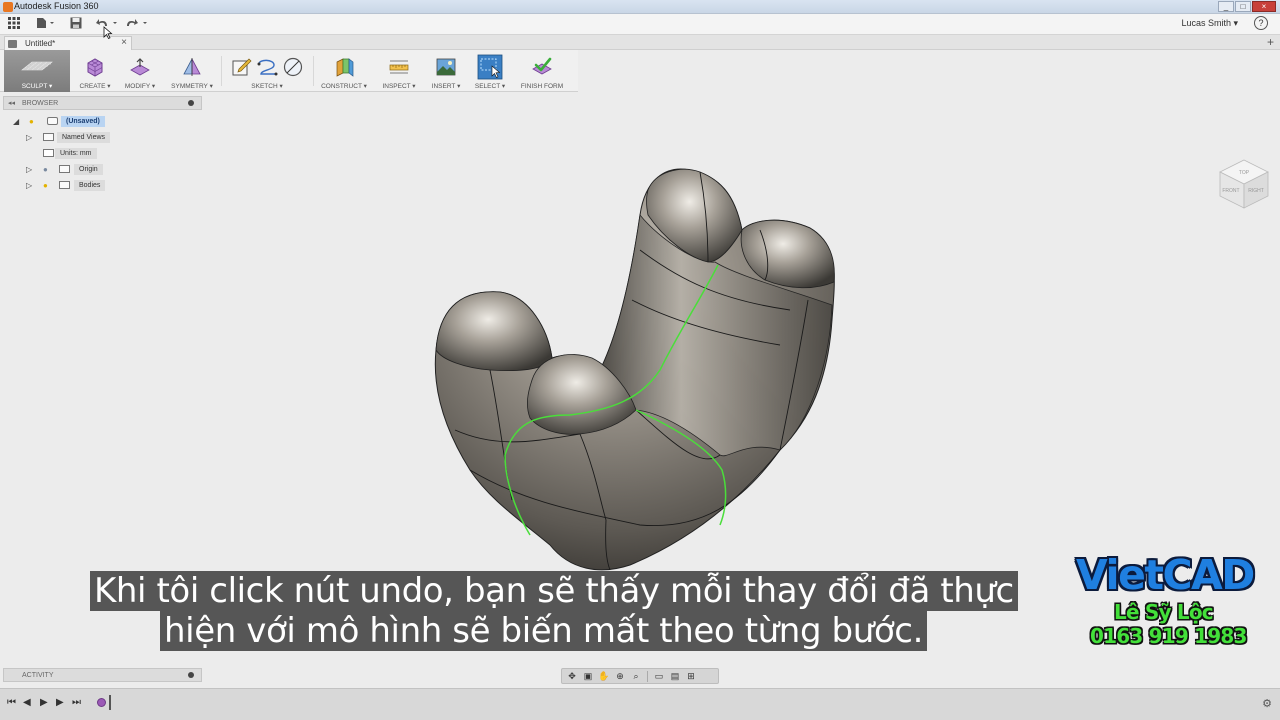  I want to click on insert-menu: INSERT ▾, so click(446, 71).